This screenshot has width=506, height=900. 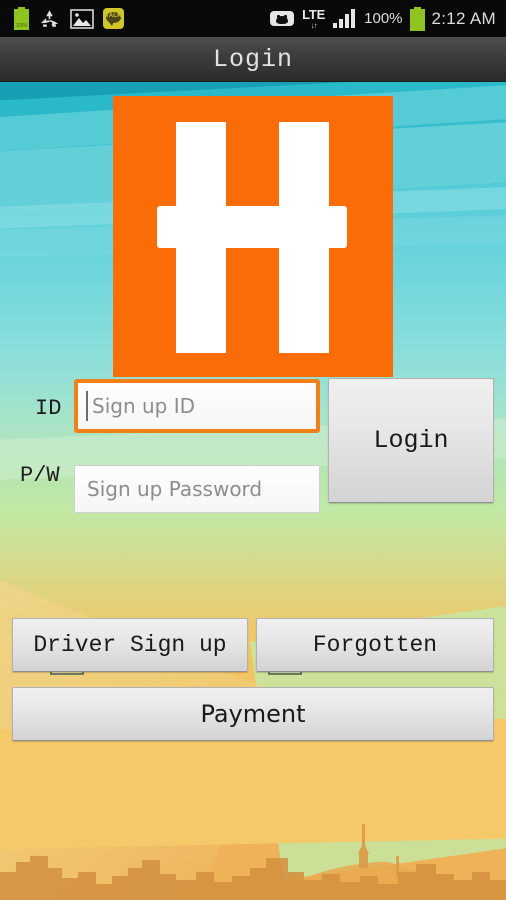 What do you see at coordinates (282, 18) in the screenshot?
I see `mask-contact-icon` at bounding box center [282, 18].